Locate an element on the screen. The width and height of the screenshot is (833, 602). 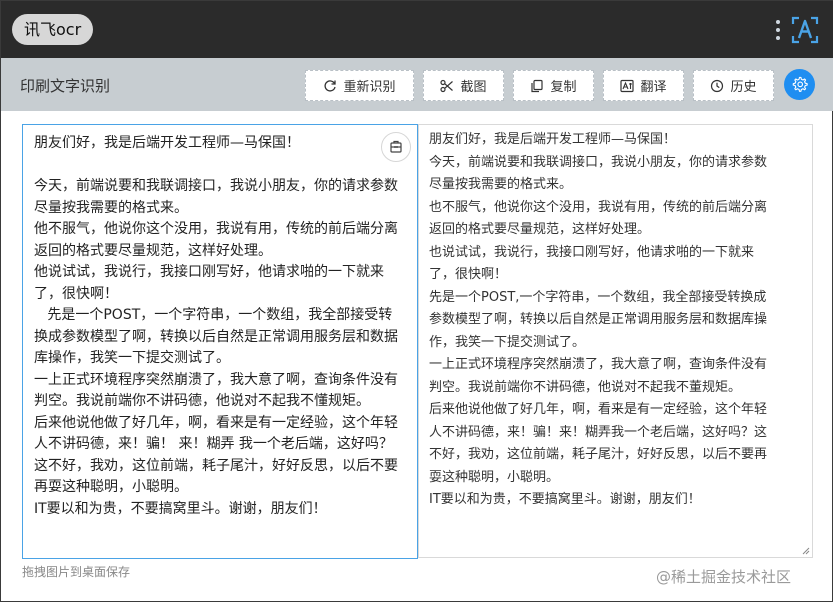
settings-button is located at coordinates (799, 84).